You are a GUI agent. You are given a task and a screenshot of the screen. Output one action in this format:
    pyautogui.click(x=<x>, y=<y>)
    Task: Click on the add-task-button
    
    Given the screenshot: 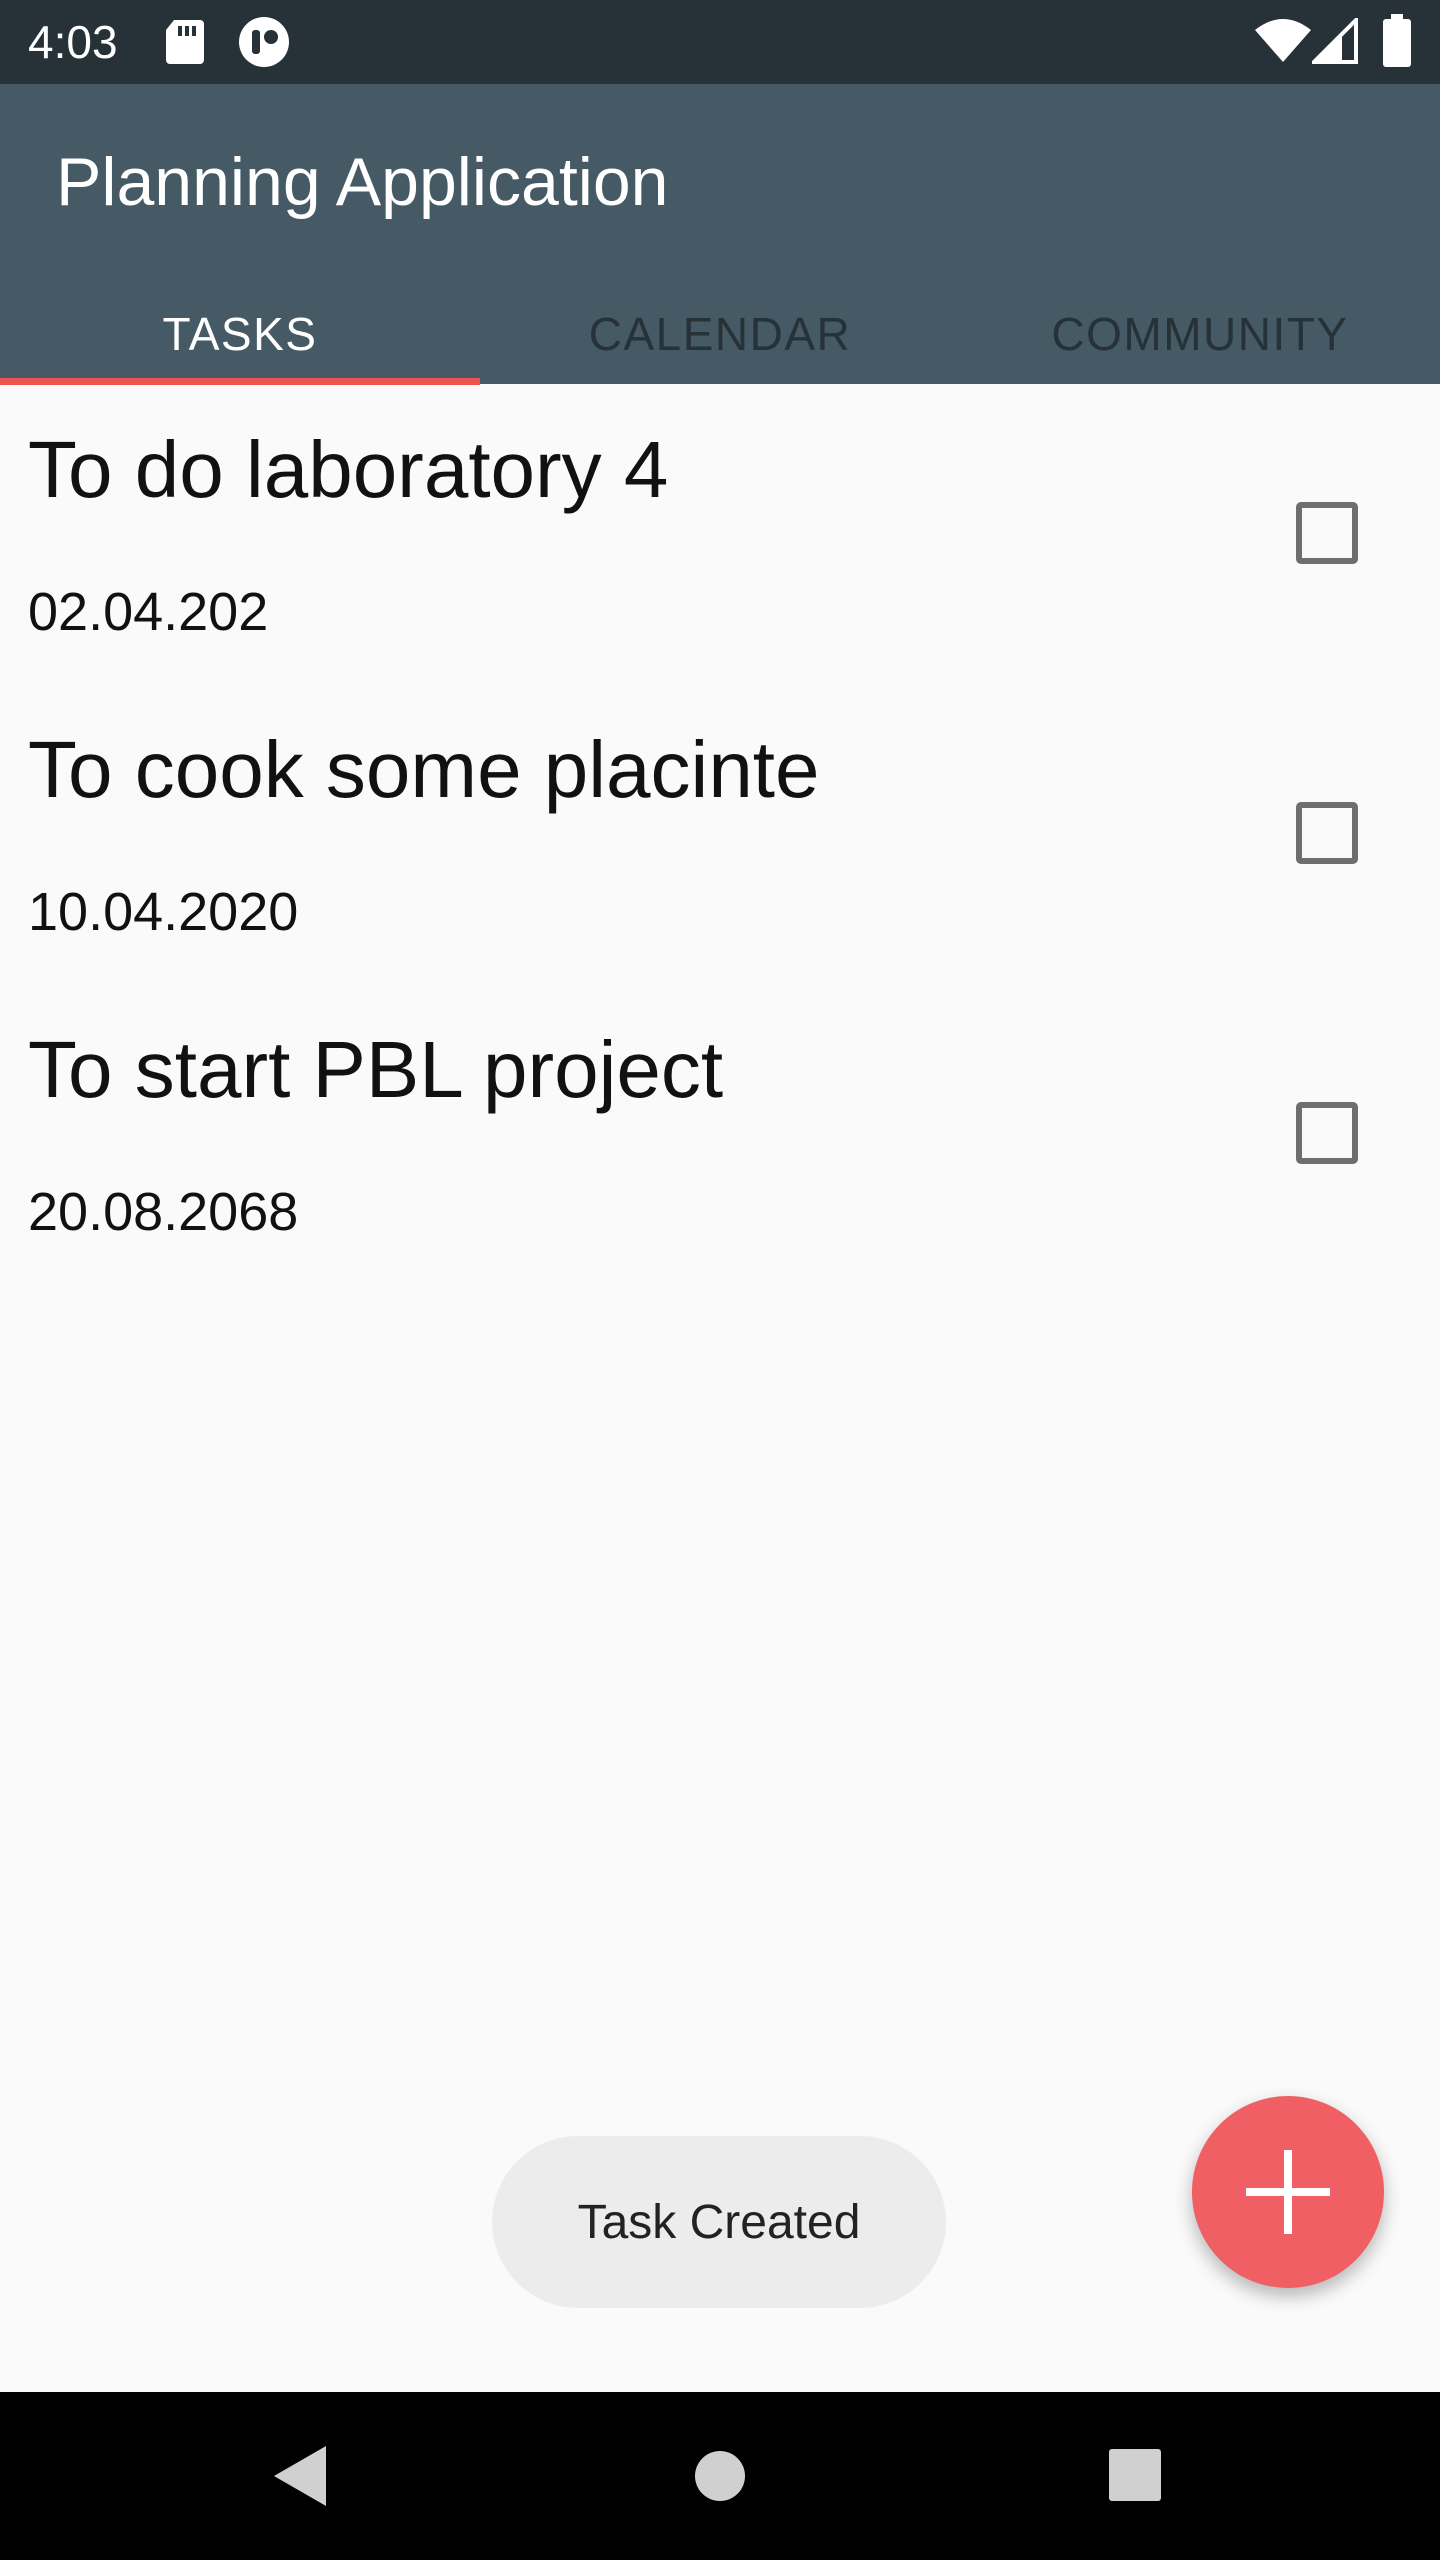 What is the action you would take?
    pyautogui.click(x=1288, y=2192)
    